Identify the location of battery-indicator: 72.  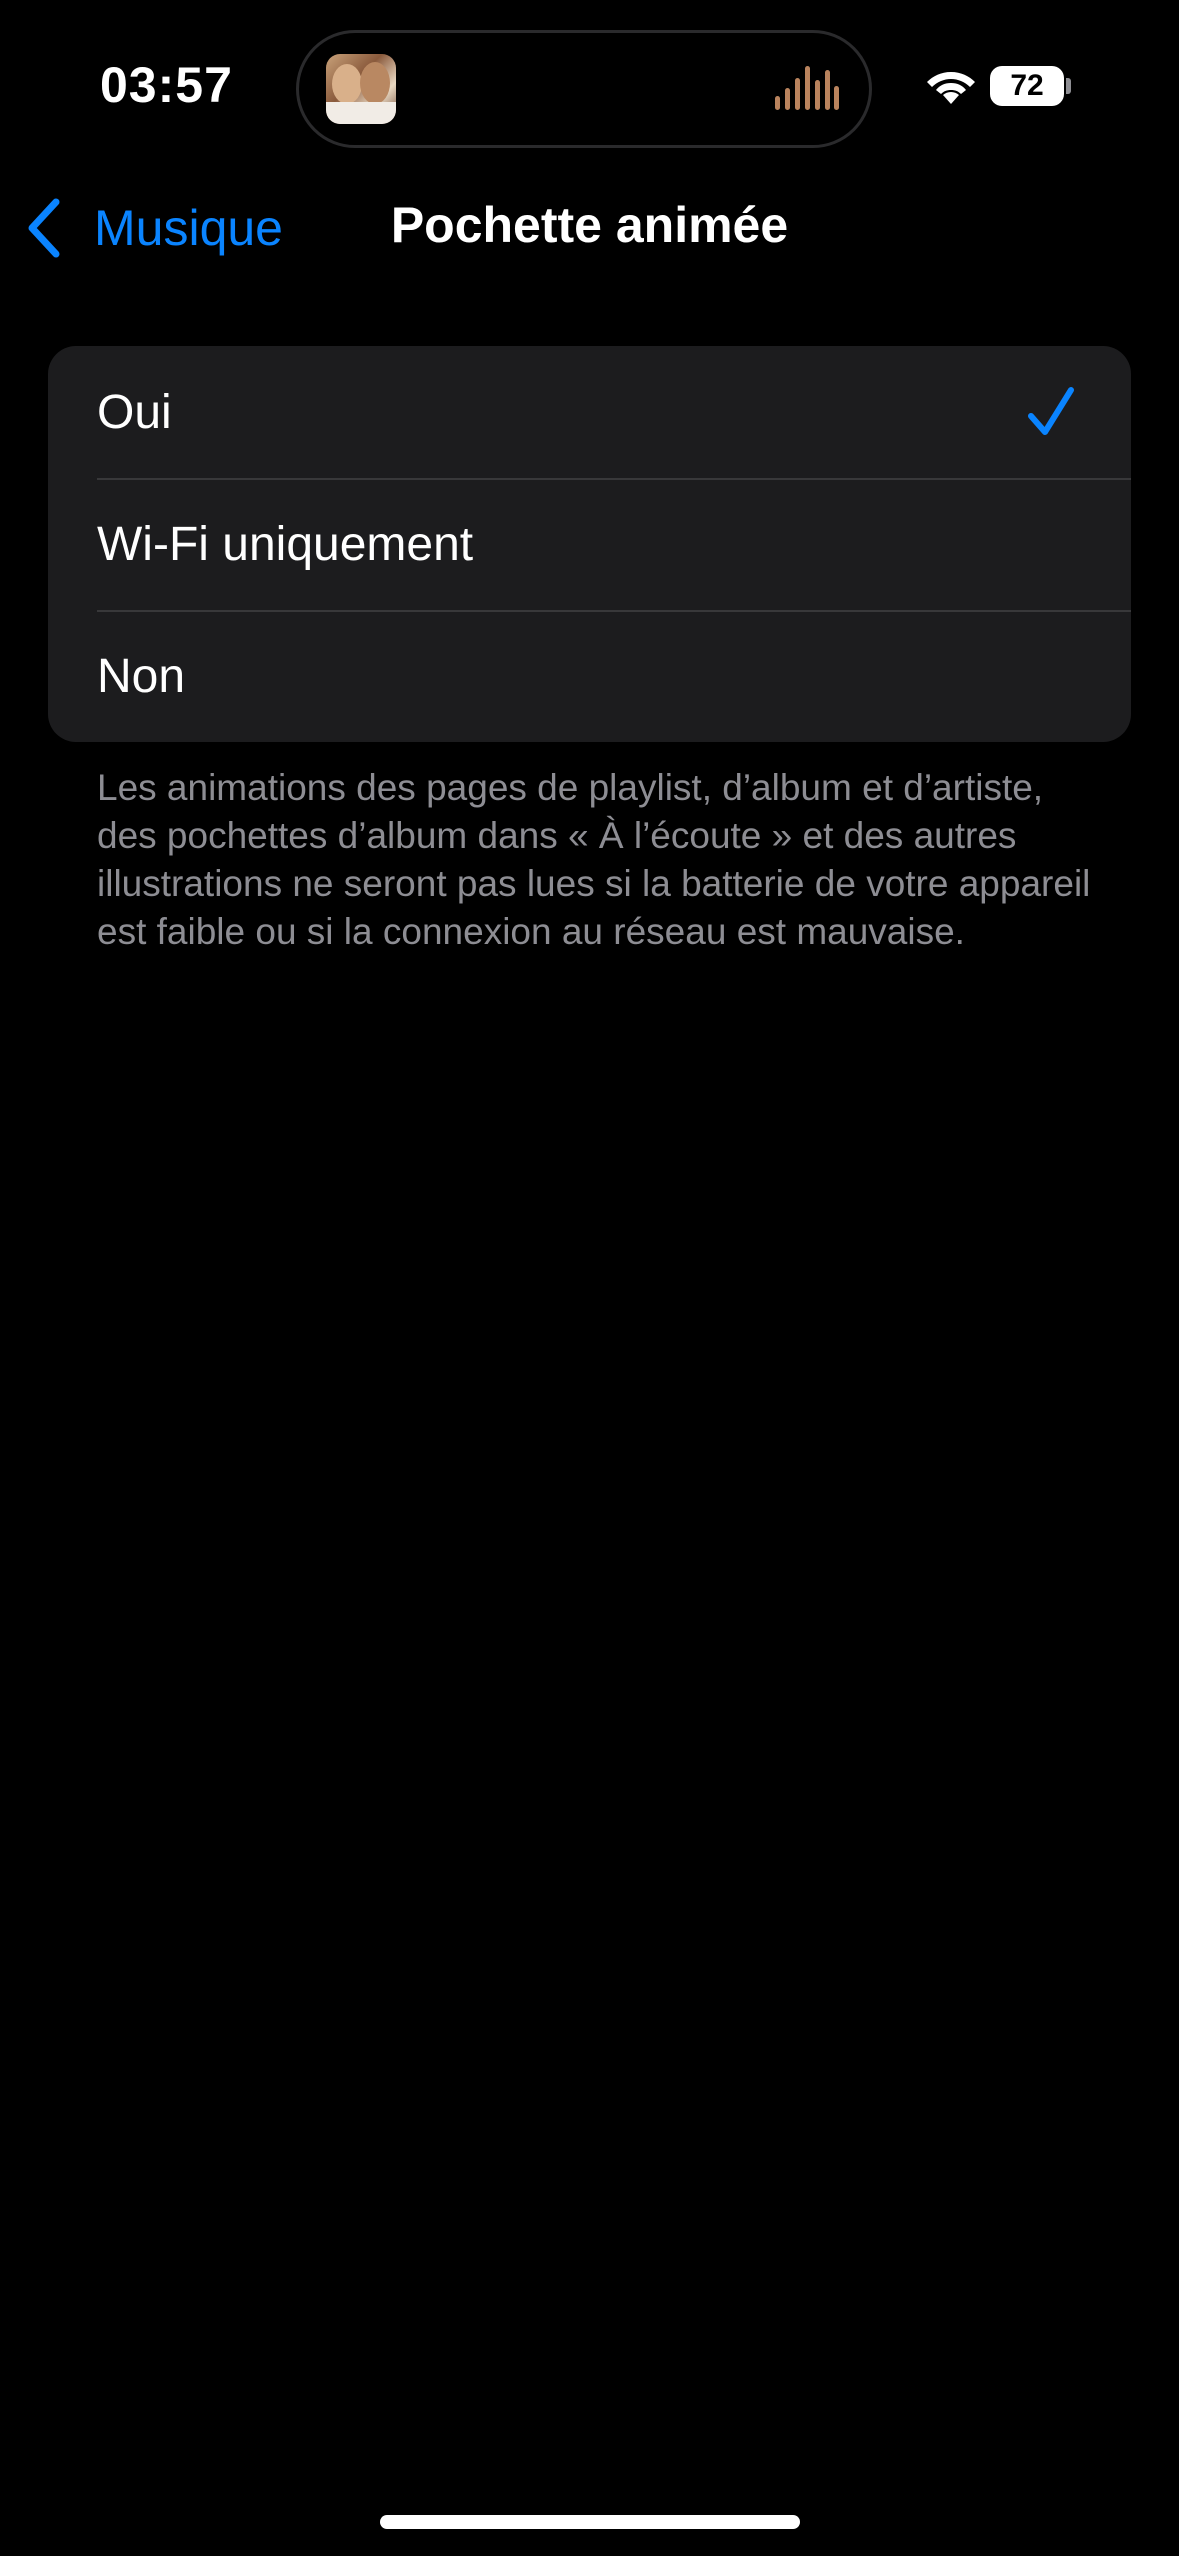
(1027, 86).